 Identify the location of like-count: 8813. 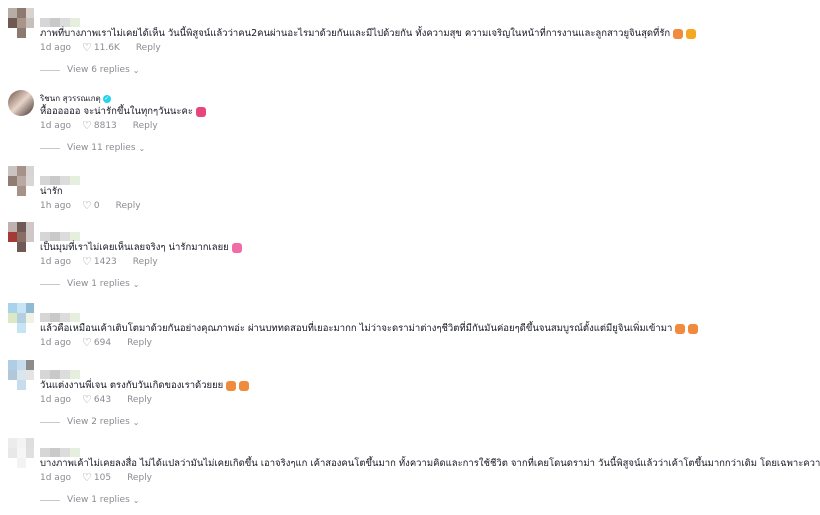
(105, 125).